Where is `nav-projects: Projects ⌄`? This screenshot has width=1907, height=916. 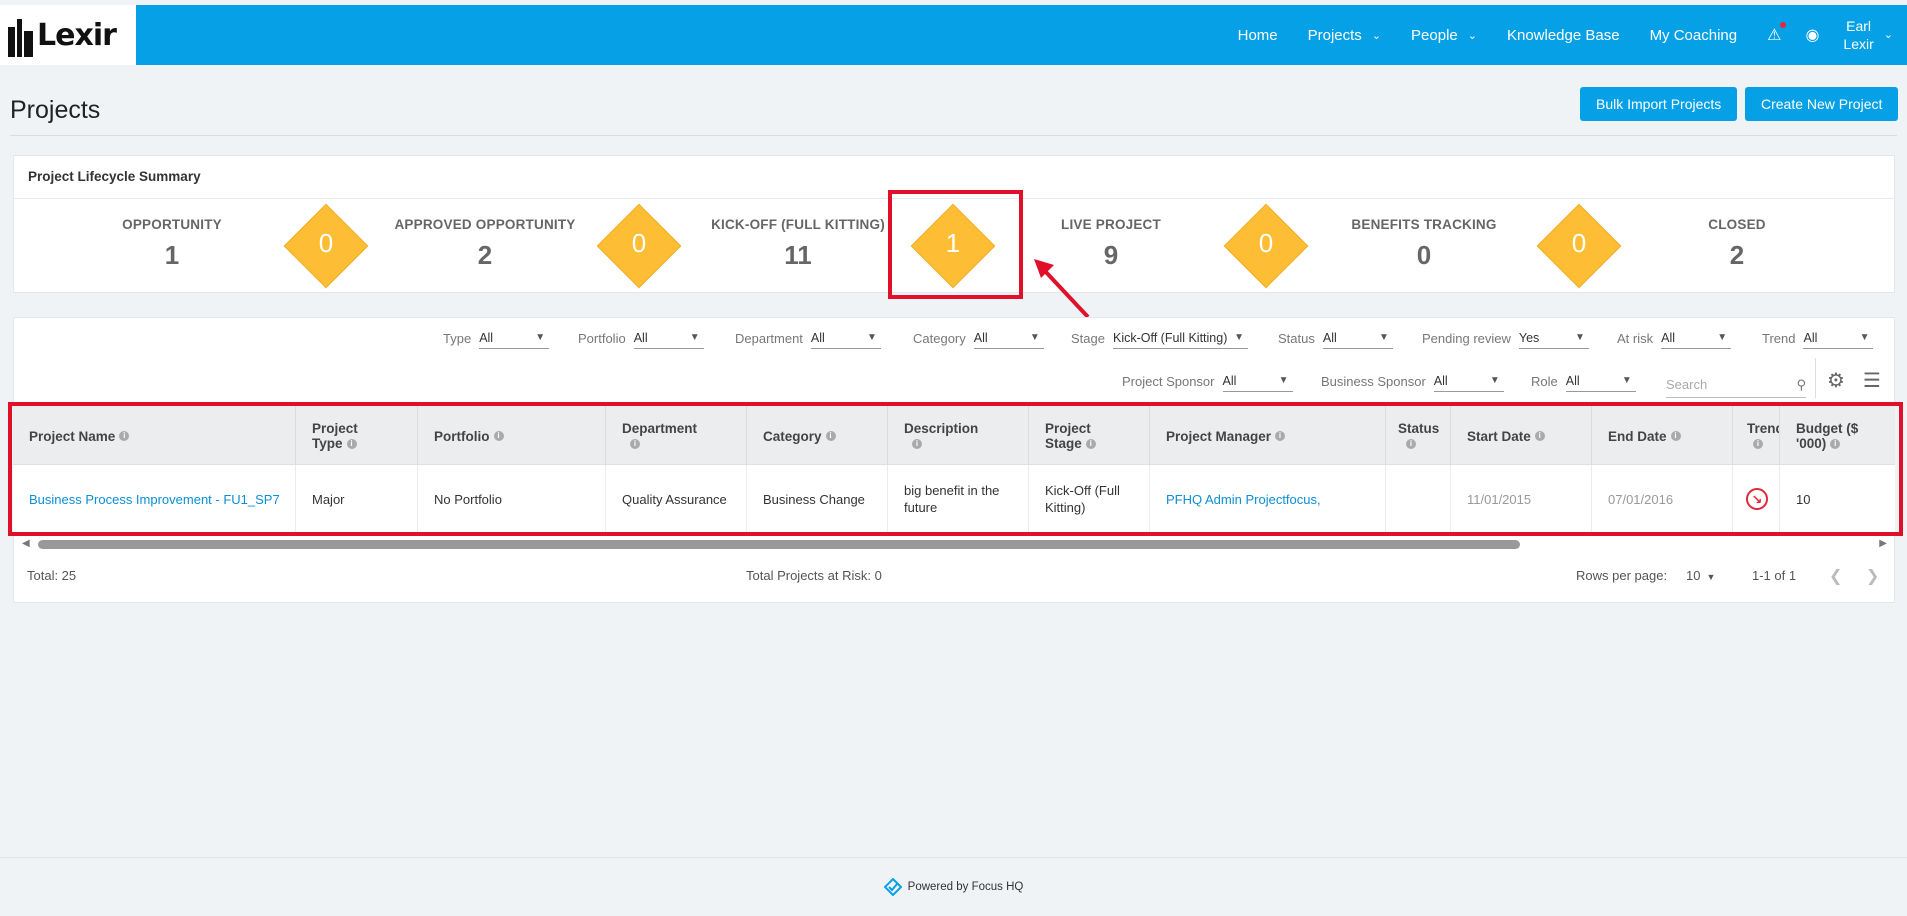
nav-projects: Projects ⌄ is located at coordinates (1344, 35).